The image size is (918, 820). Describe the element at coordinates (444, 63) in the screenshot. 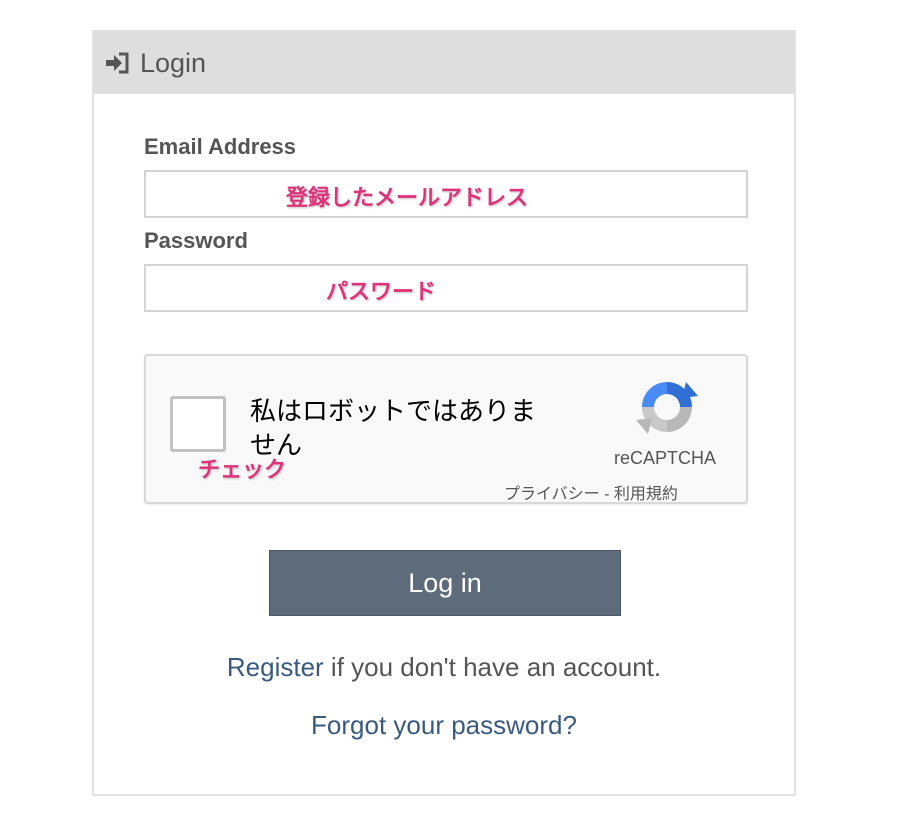

I see `panel-header: Login` at that location.